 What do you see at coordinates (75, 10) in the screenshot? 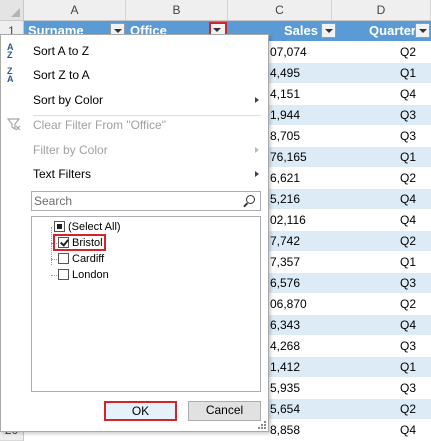
I see `column-header-a: A` at bounding box center [75, 10].